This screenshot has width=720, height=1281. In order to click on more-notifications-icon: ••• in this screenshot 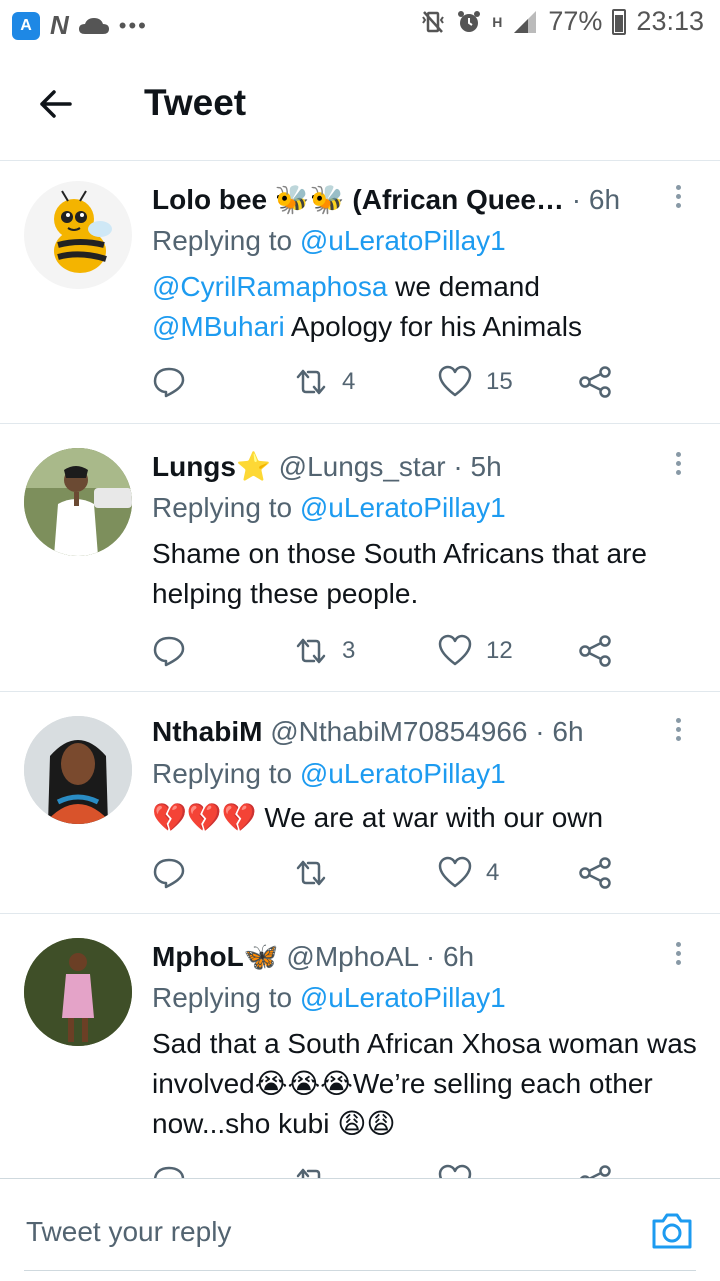, I will do `click(133, 25)`.